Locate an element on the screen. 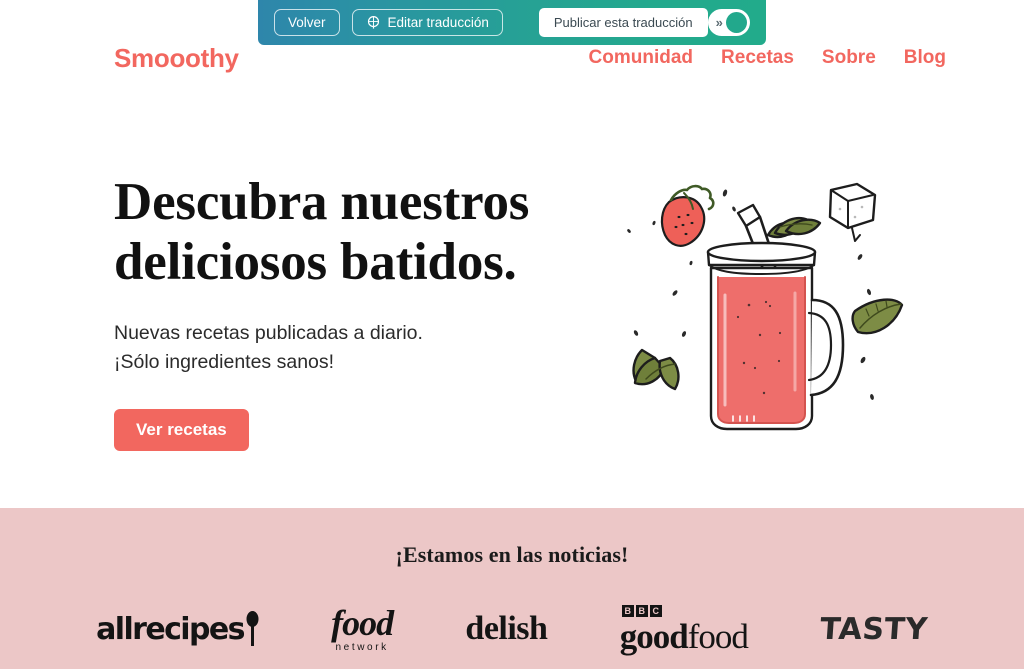  press-logo-delish: delish is located at coordinates (506, 629).